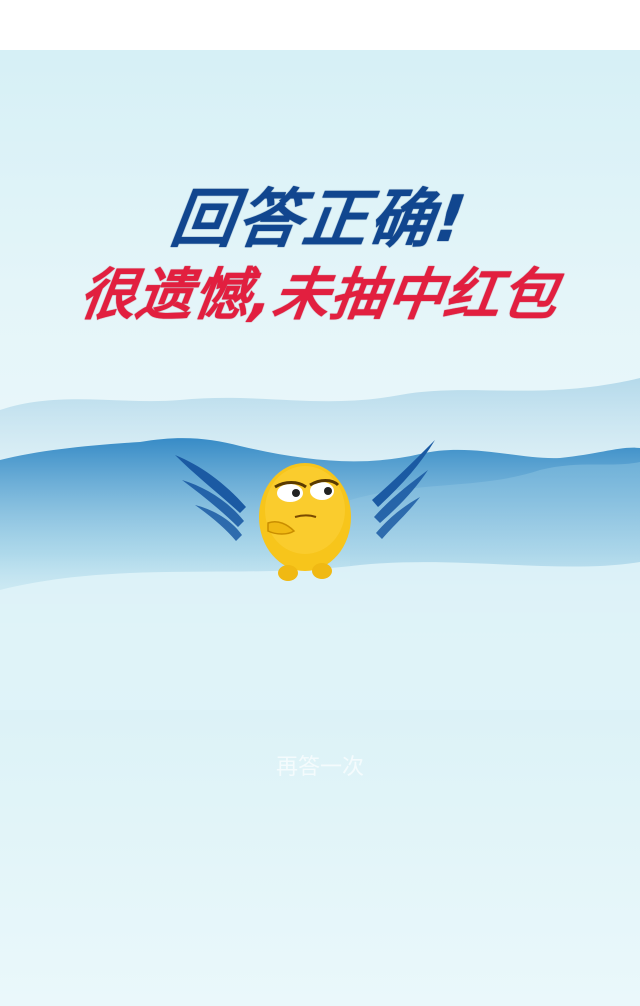 Image resolution: width=640 pixels, height=1006 pixels. Describe the element at coordinates (320, 768) in the screenshot. I see `retry-button: 再答一次` at that location.